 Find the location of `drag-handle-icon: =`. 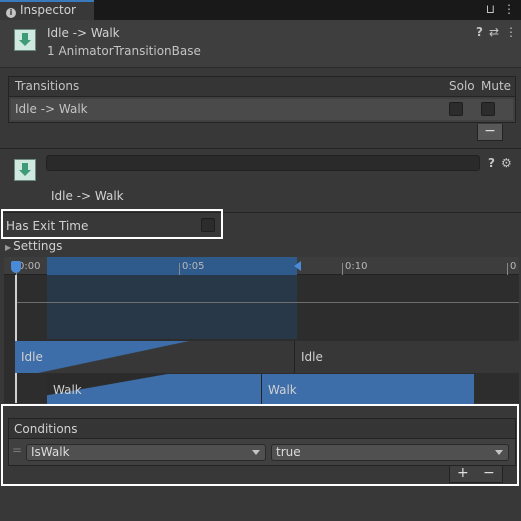

drag-handle-icon: = is located at coordinates (17, 450).